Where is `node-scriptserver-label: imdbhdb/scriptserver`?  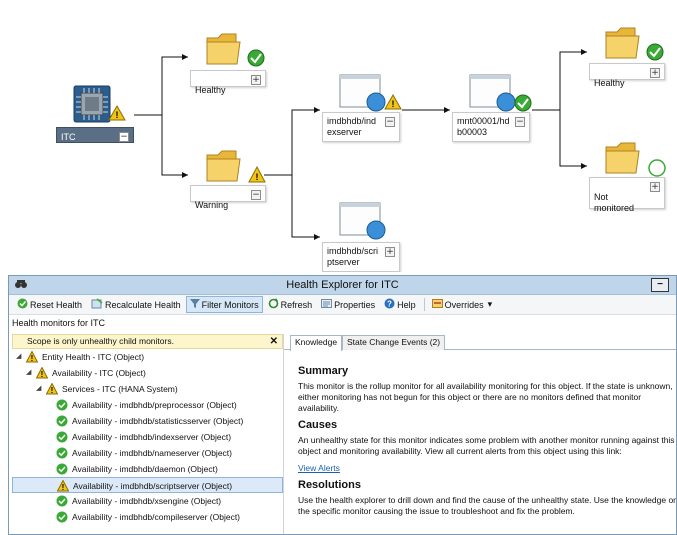 node-scriptserver-label: imdbhdb/scriptserver is located at coordinates (353, 256).